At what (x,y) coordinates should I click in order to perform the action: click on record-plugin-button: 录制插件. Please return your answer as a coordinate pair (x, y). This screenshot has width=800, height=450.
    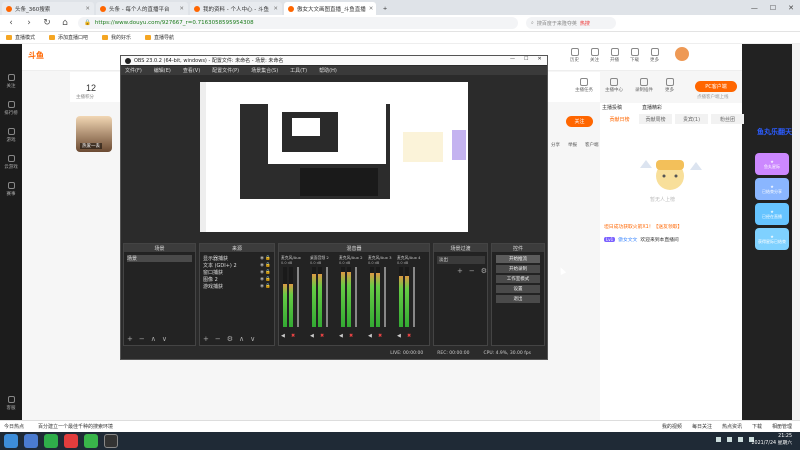
    Looking at the image, I should click on (644, 85).